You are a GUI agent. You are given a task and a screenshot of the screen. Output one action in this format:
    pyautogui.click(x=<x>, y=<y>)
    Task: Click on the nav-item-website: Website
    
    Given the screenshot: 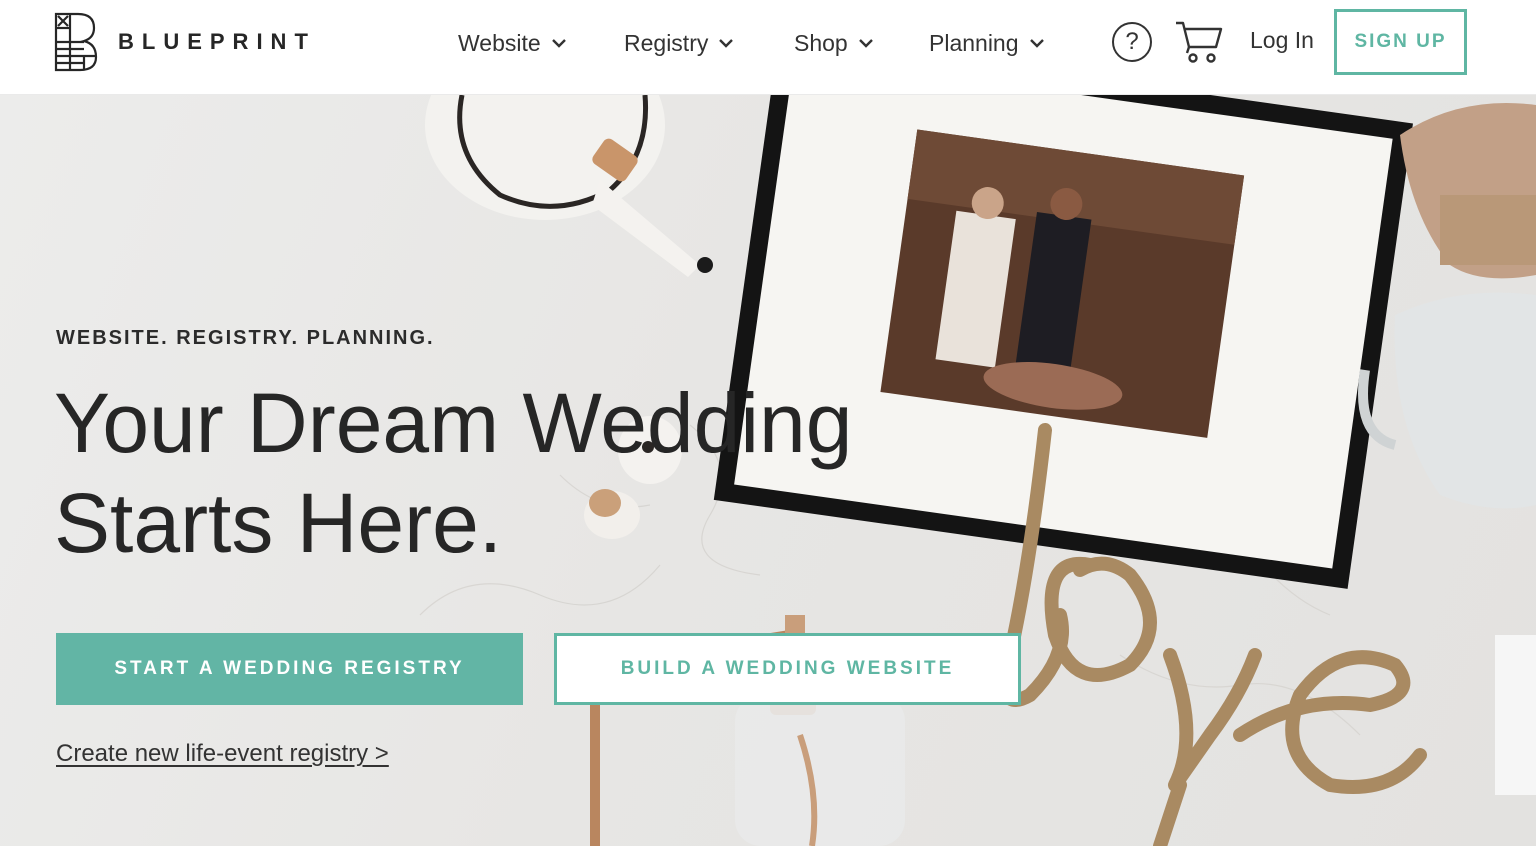 What is the action you would take?
    pyautogui.click(x=541, y=43)
    